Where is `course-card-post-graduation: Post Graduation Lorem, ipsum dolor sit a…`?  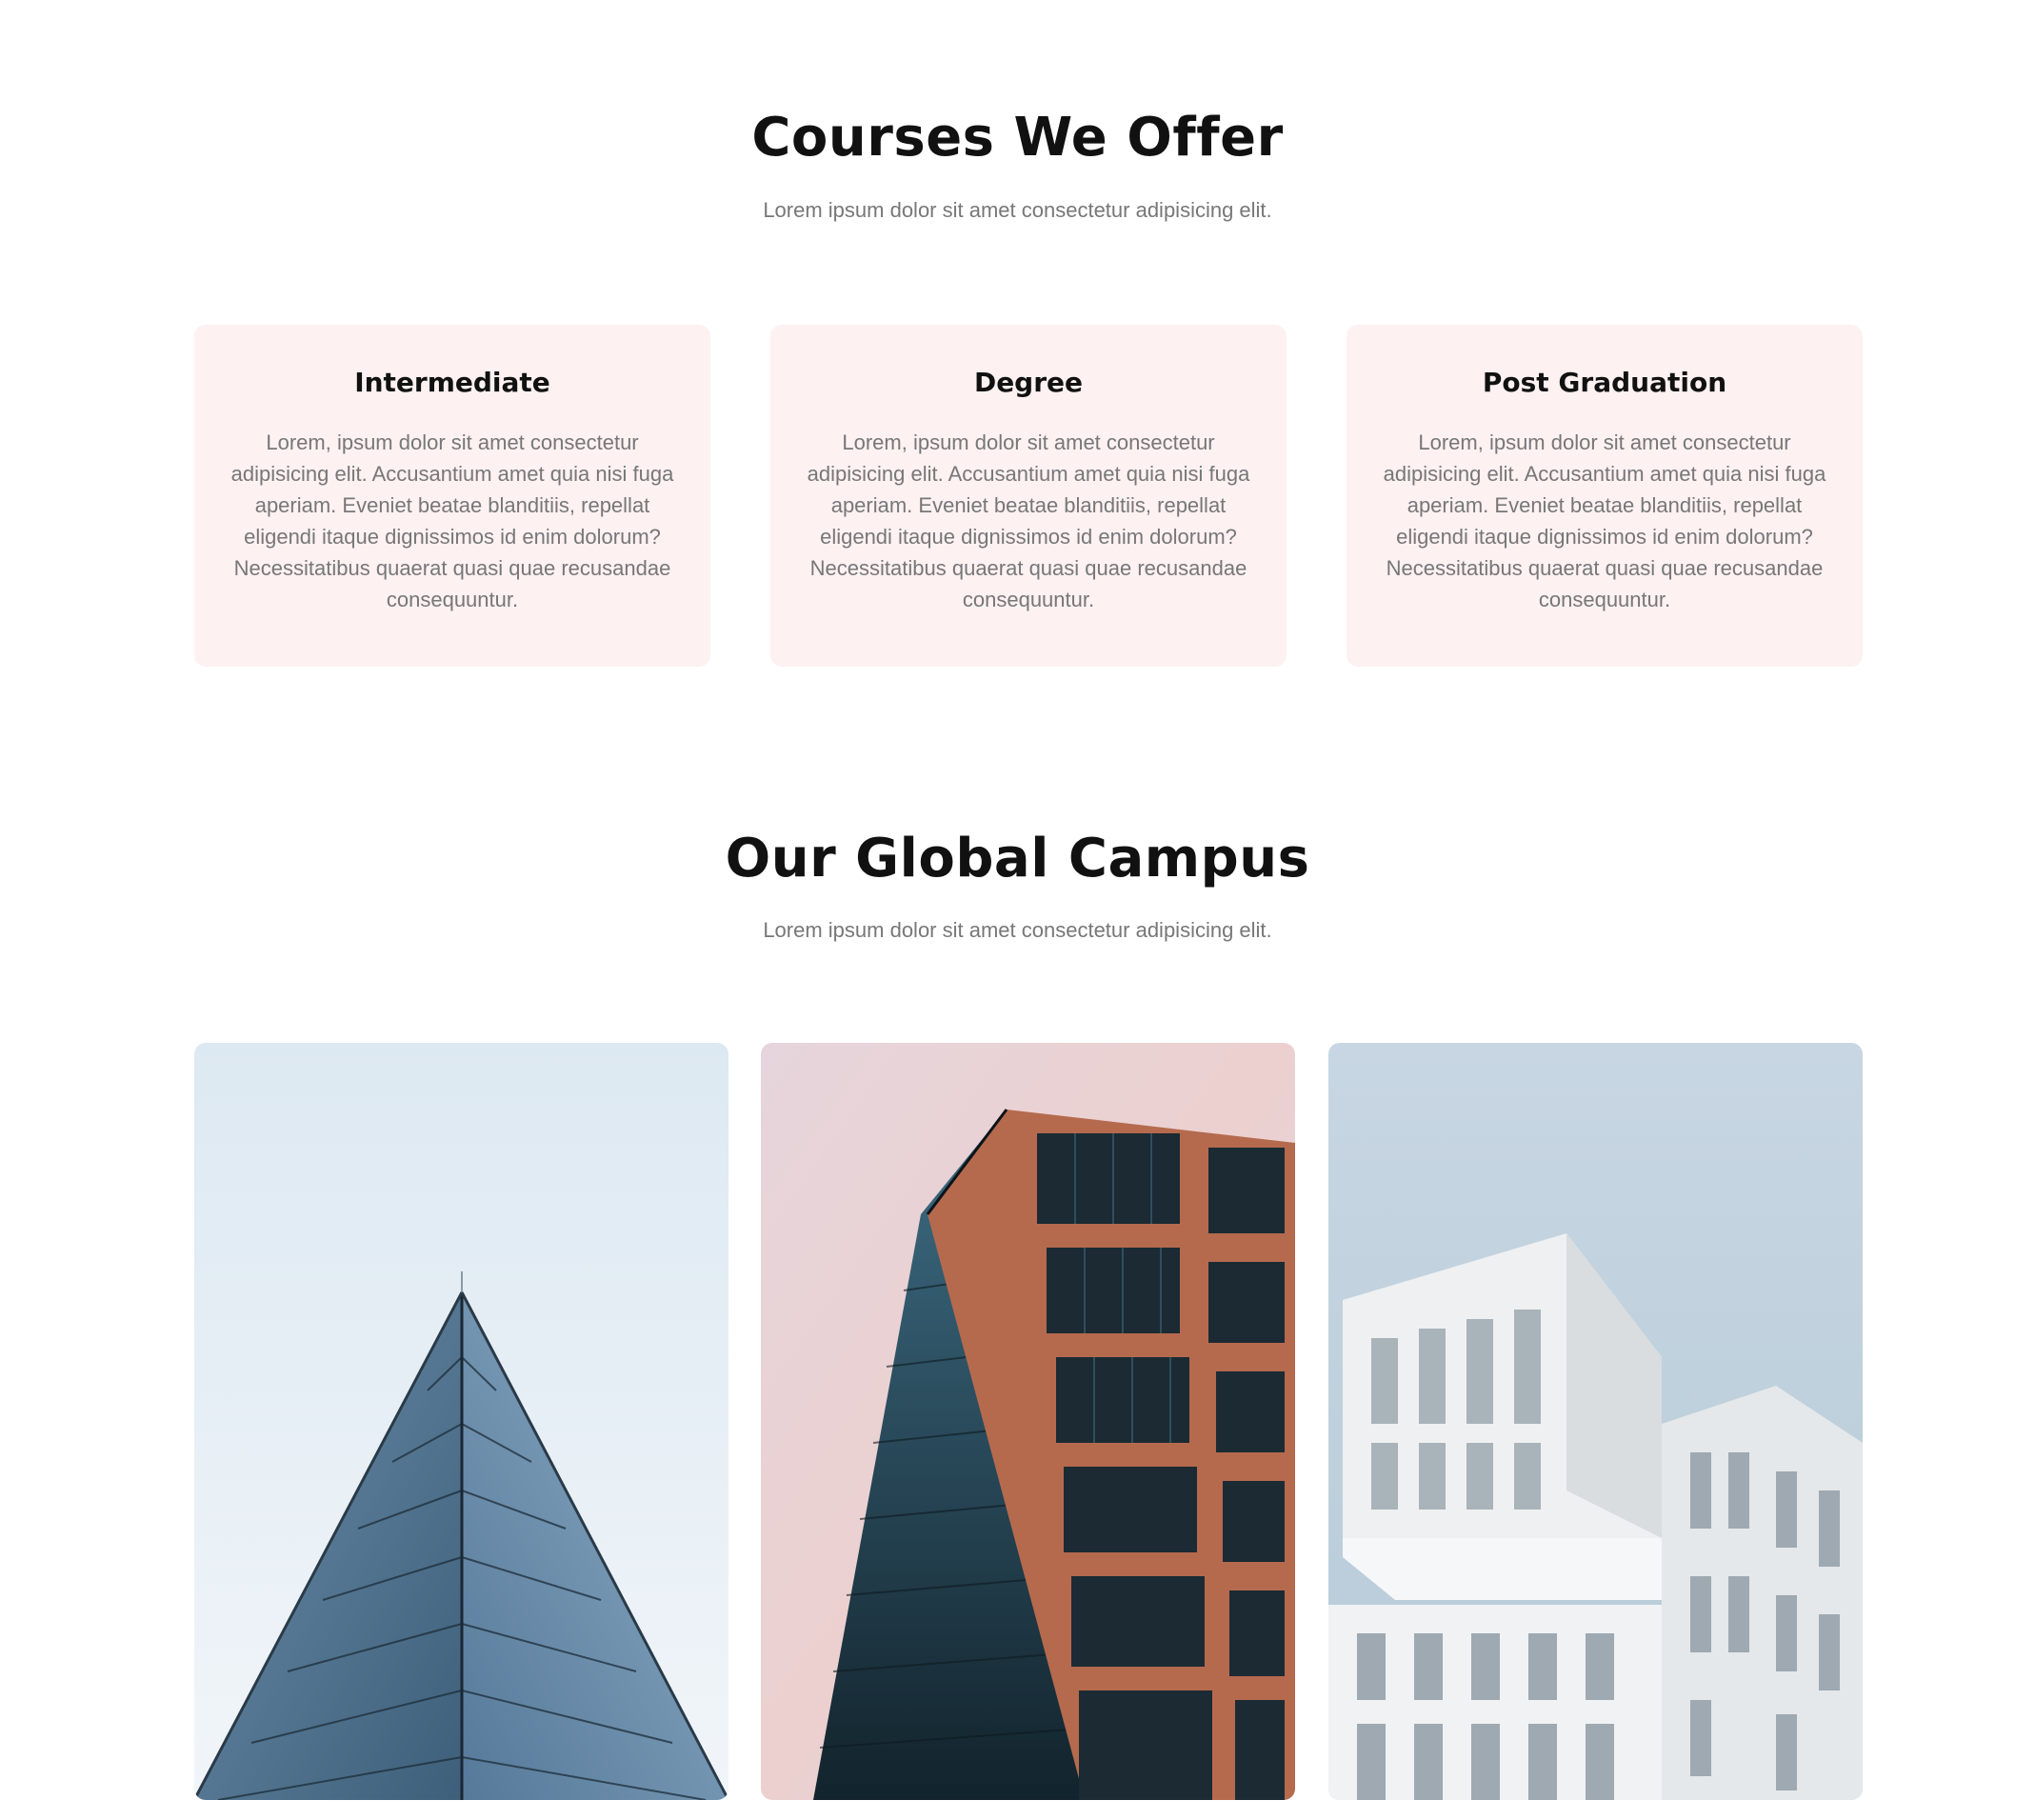 course-card-post-graduation: Post Graduation Lorem, ipsum dolor sit a… is located at coordinates (1605, 496).